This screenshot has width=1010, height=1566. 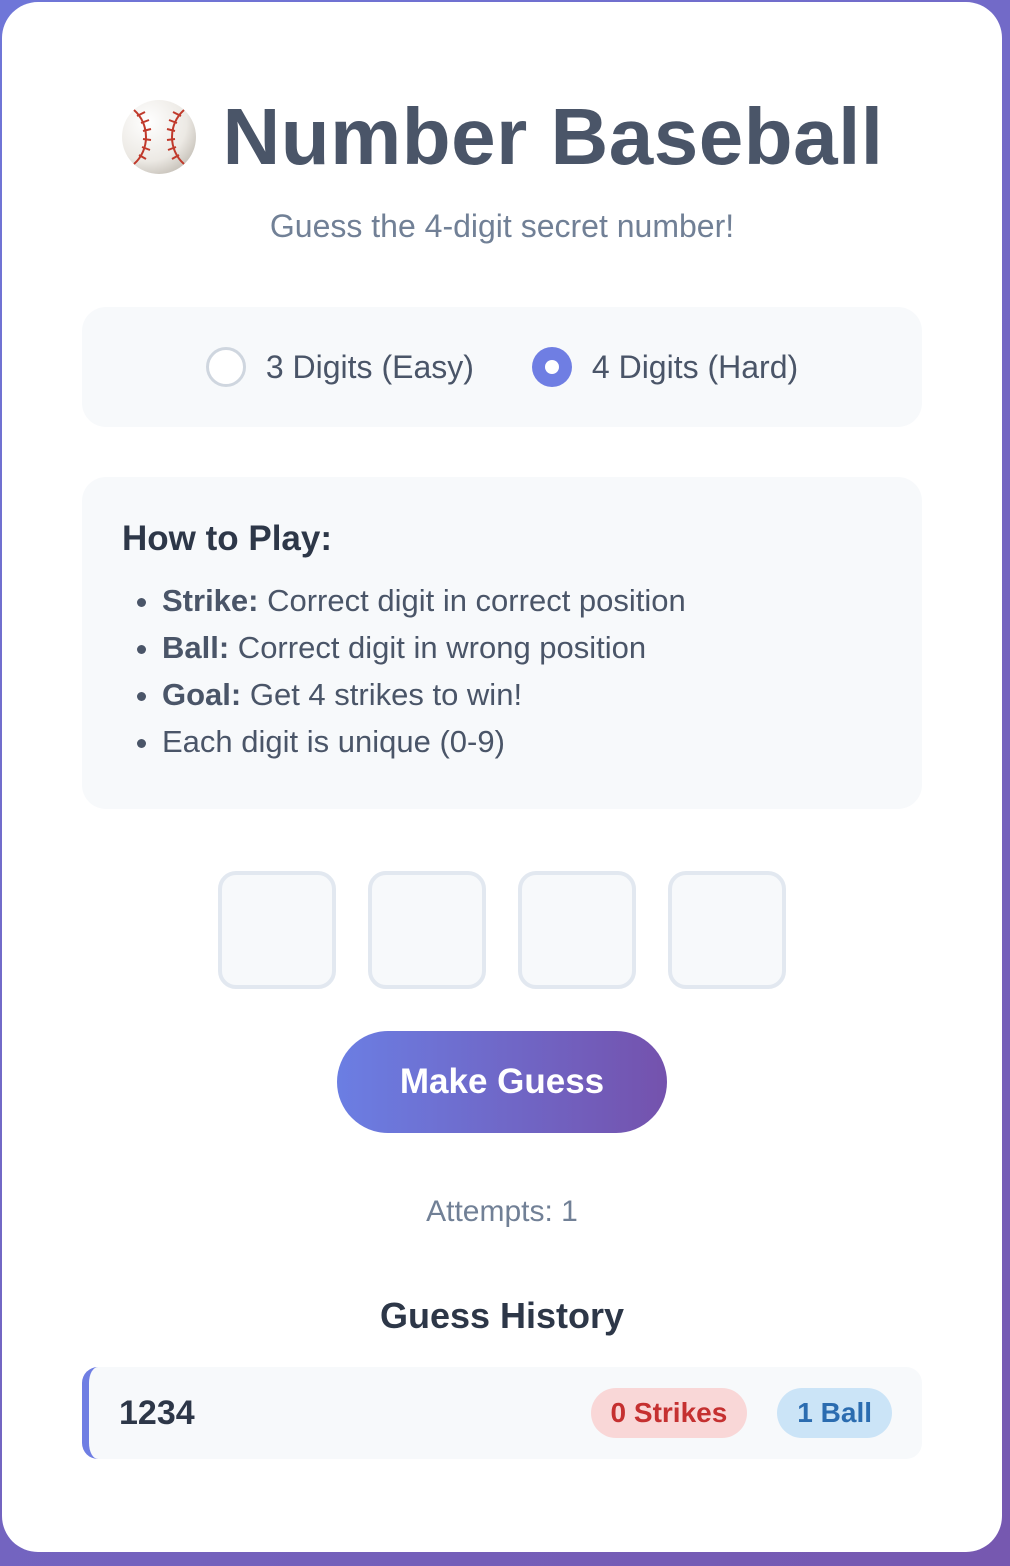 I want to click on history-entry: 1234 0 Strikes 1 Ball, so click(x=502, y=1413).